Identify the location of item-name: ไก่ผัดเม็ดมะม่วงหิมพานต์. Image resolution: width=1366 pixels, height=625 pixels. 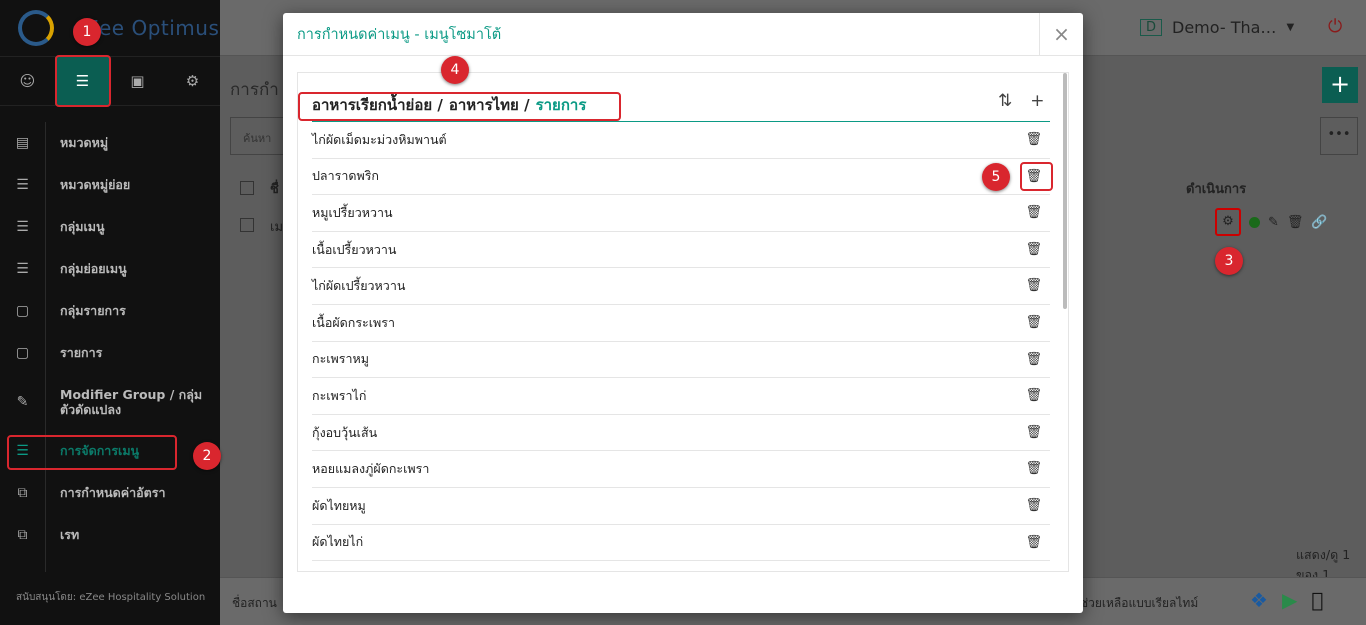
(379, 139).